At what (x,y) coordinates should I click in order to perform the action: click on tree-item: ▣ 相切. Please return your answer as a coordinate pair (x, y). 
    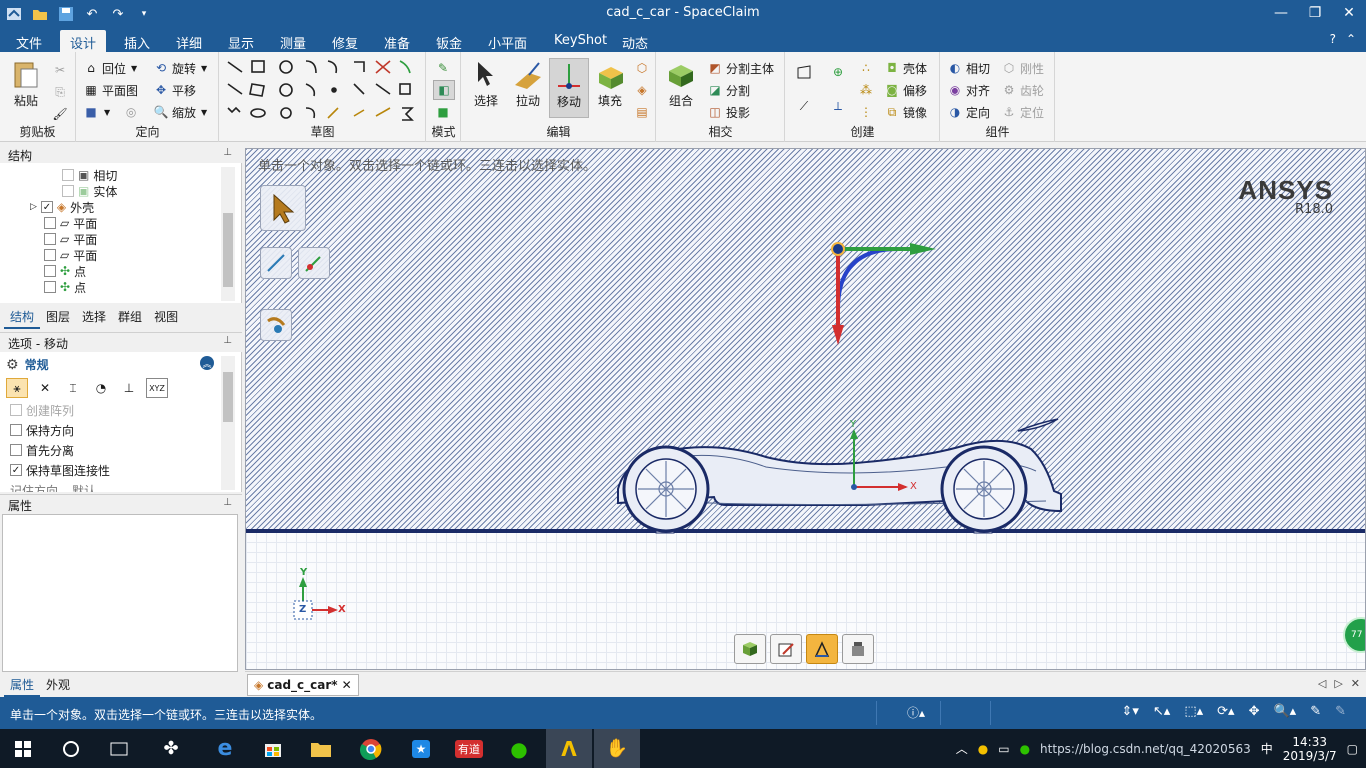
    Looking at the image, I should click on (89, 175).